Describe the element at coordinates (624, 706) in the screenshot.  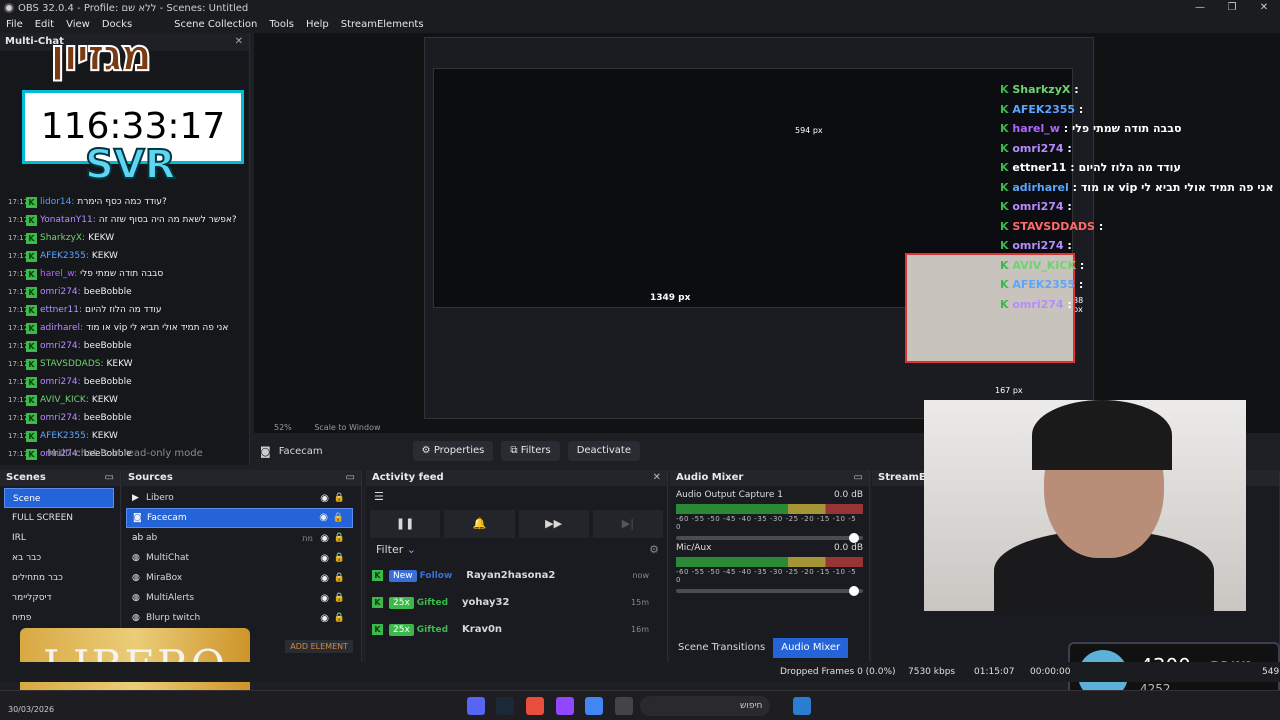
I see `file-explorer-icon` at that location.